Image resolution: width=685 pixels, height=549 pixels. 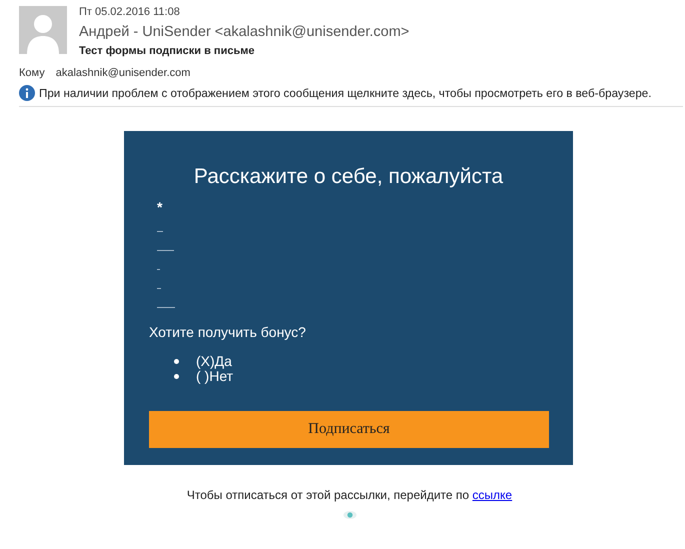 I want to click on info-link: При наличии проблем с отображением этого сообщения щелкните здесь, чтобы просмотреть его в веб-браузере., so click(x=345, y=93).